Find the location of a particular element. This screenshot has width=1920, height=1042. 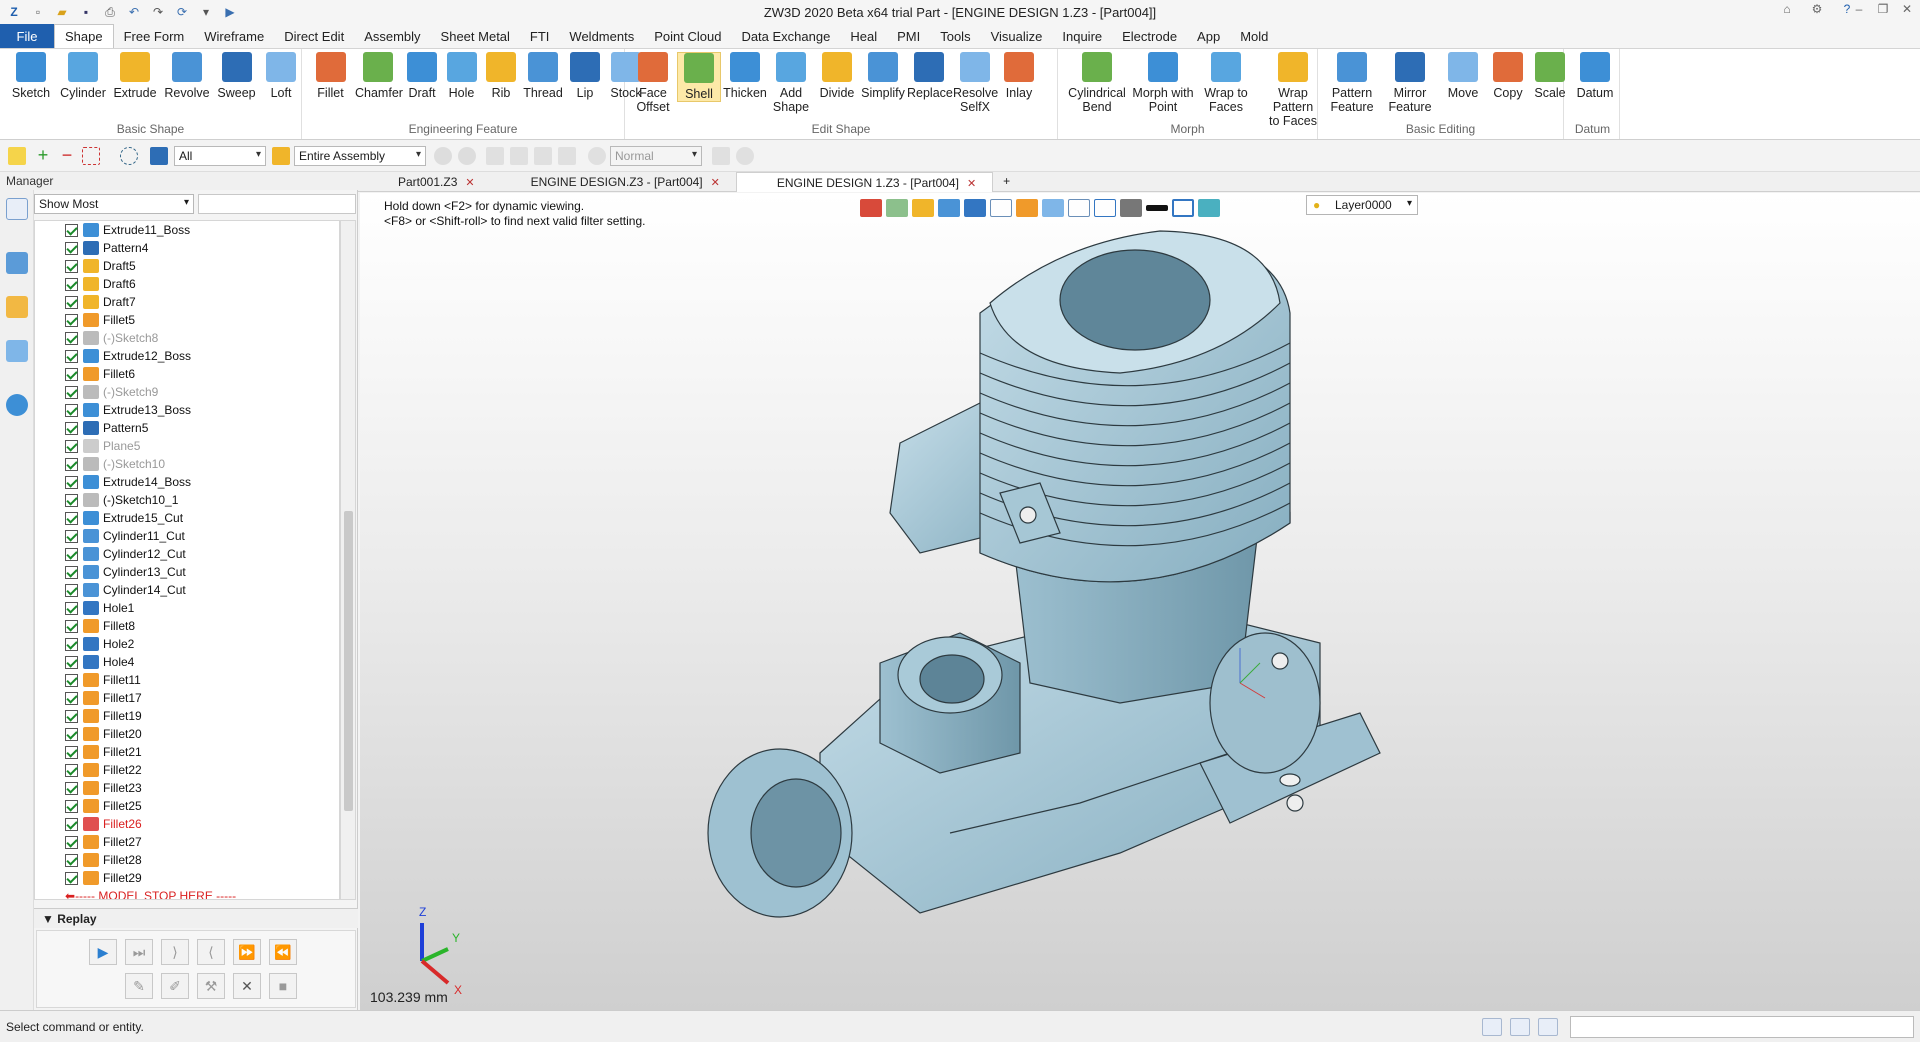

menu-free-form: Free Form is located at coordinates (154, 36).